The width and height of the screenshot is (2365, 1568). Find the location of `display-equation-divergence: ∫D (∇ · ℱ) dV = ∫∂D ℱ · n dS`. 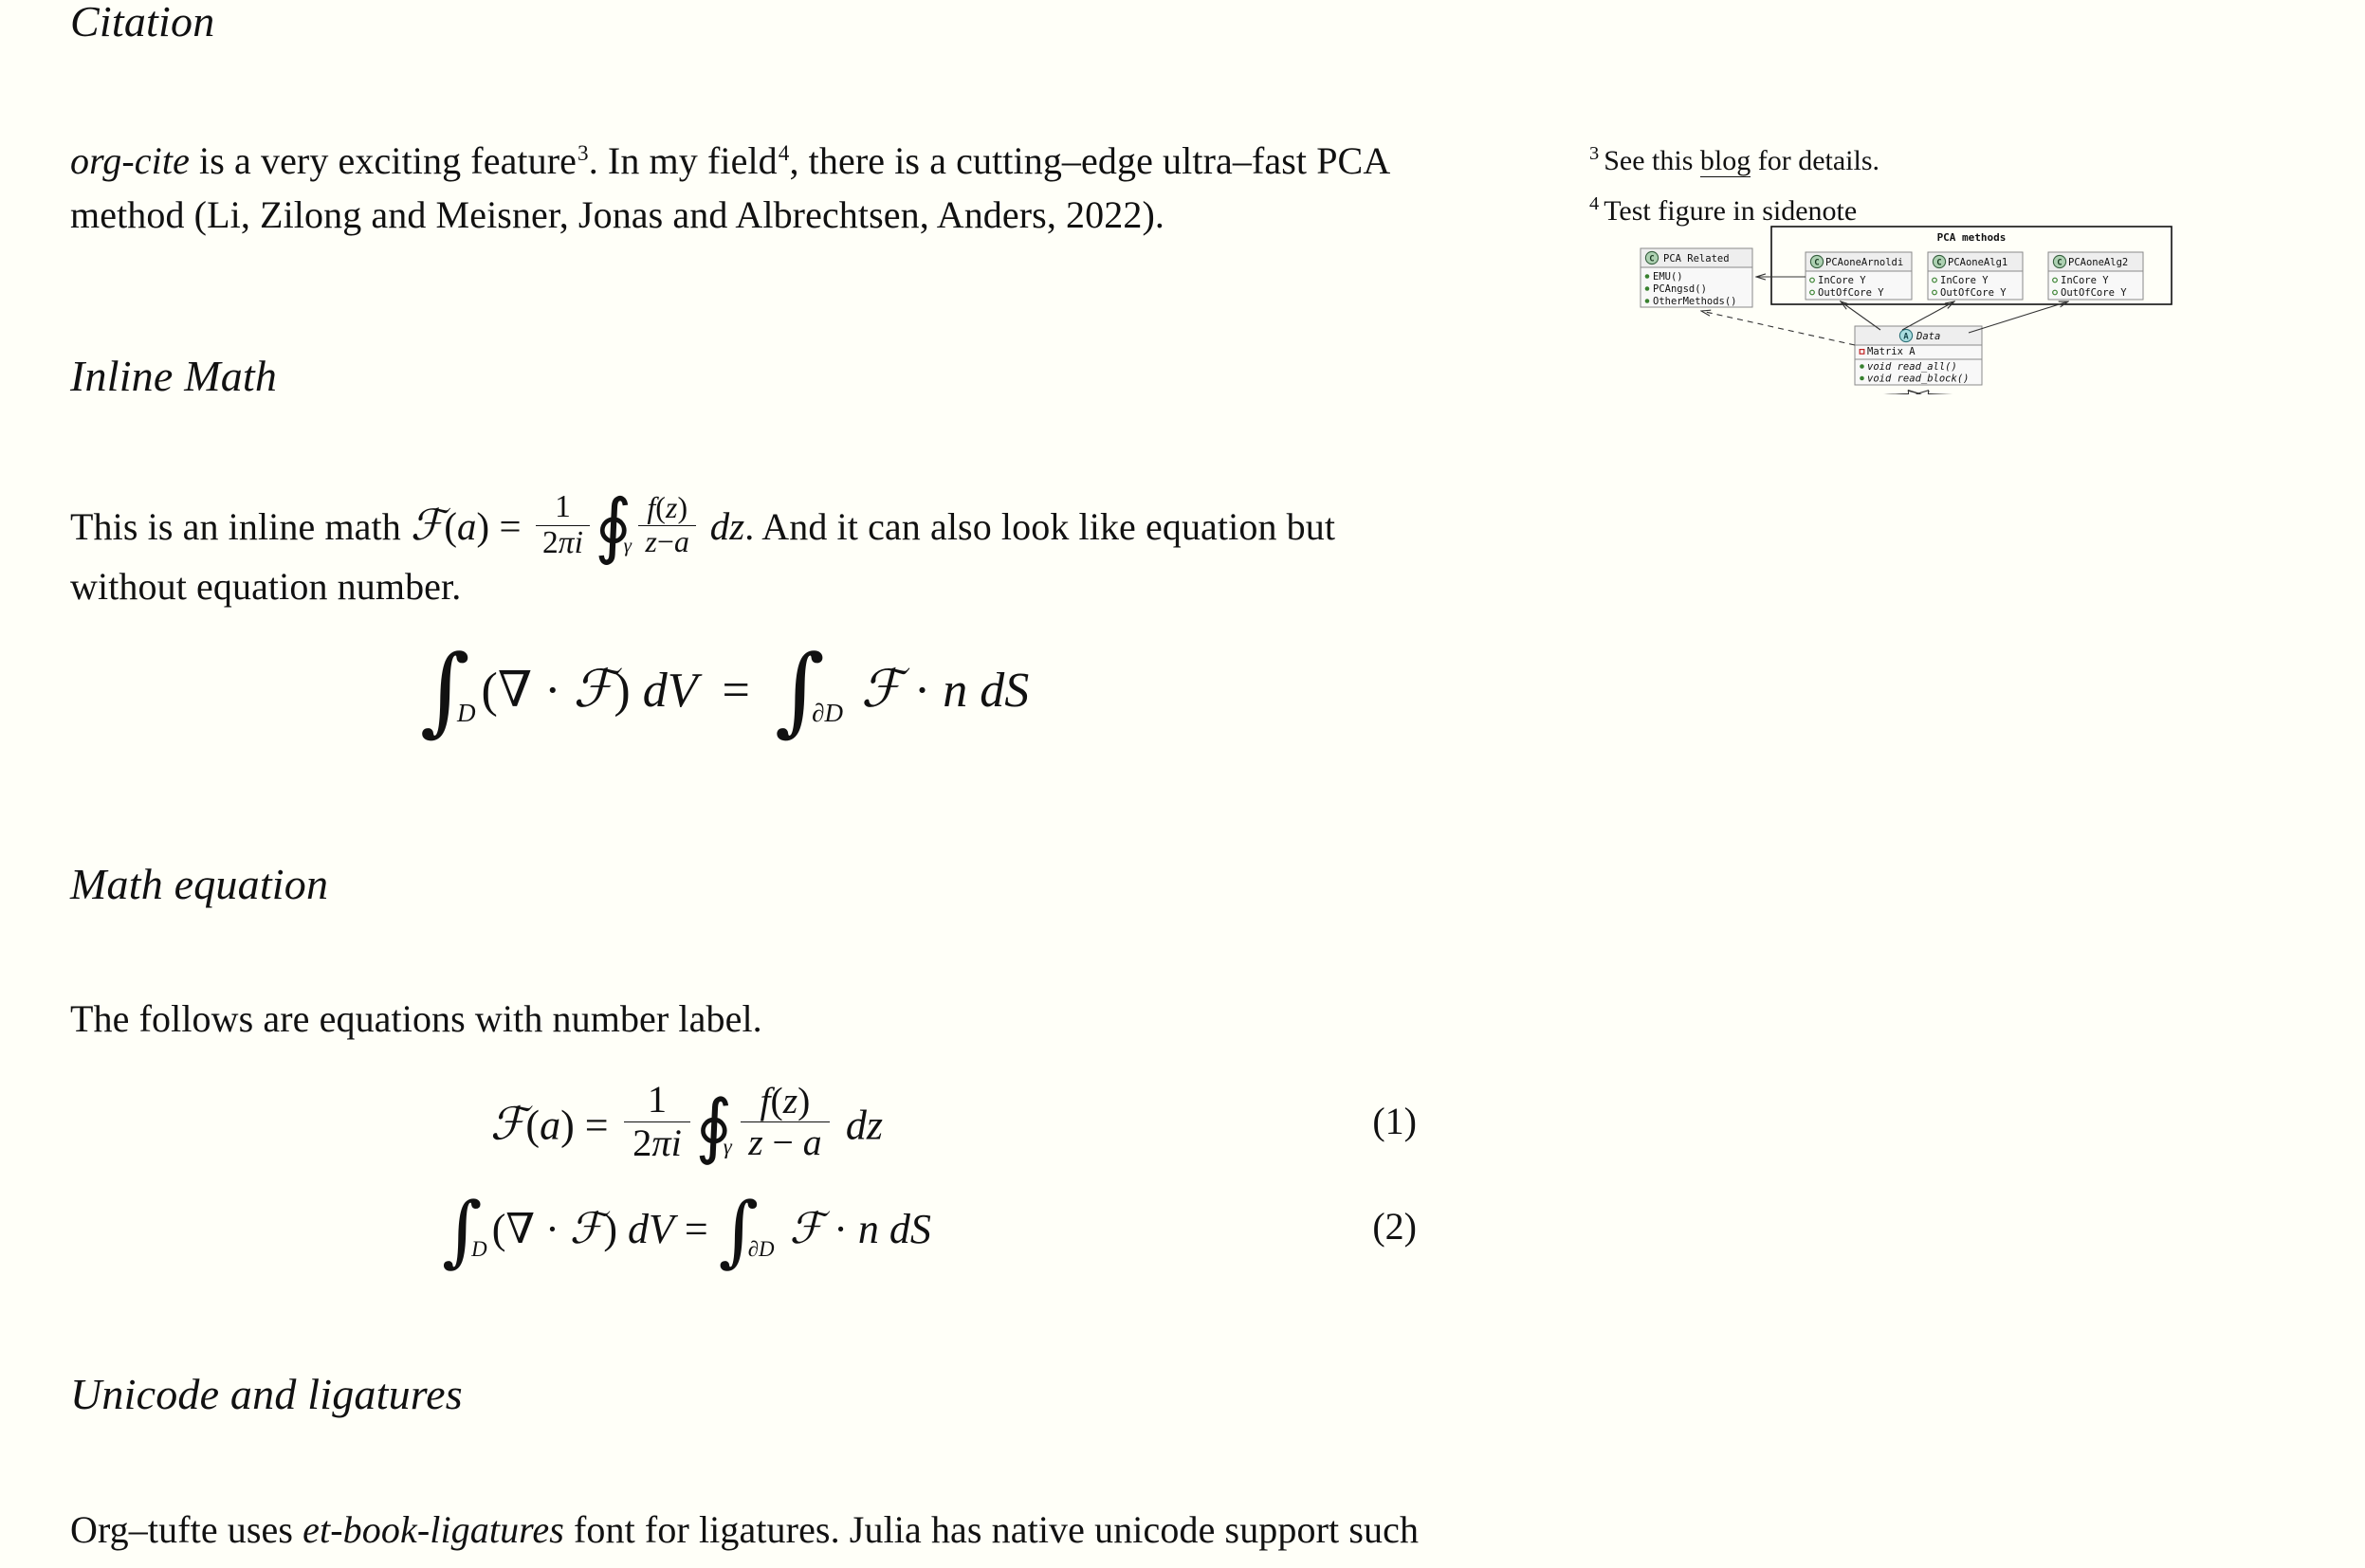

display-equation-divergence: ∫D (∇ · ℱ) dV = ∫∂D ℱ · n dS is located at coordinates (724, 690).